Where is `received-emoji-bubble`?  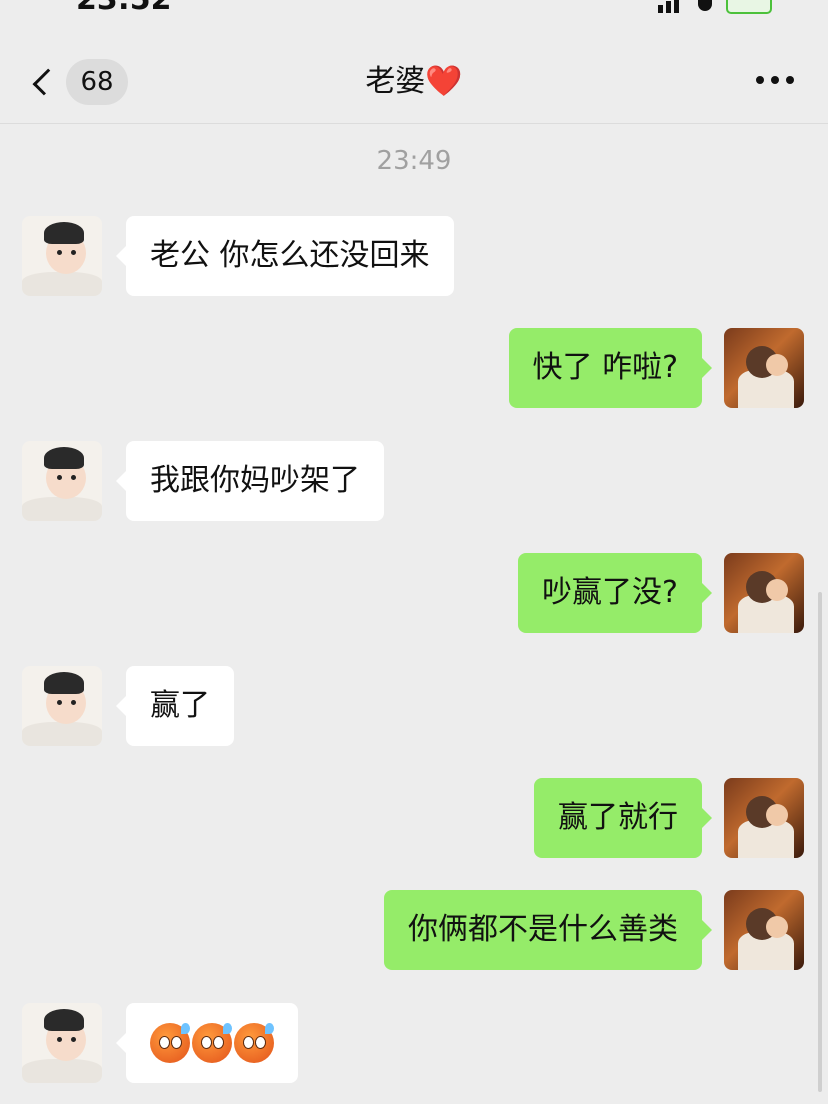
received-emoji-bubble is located at coordinates (207, 1043).